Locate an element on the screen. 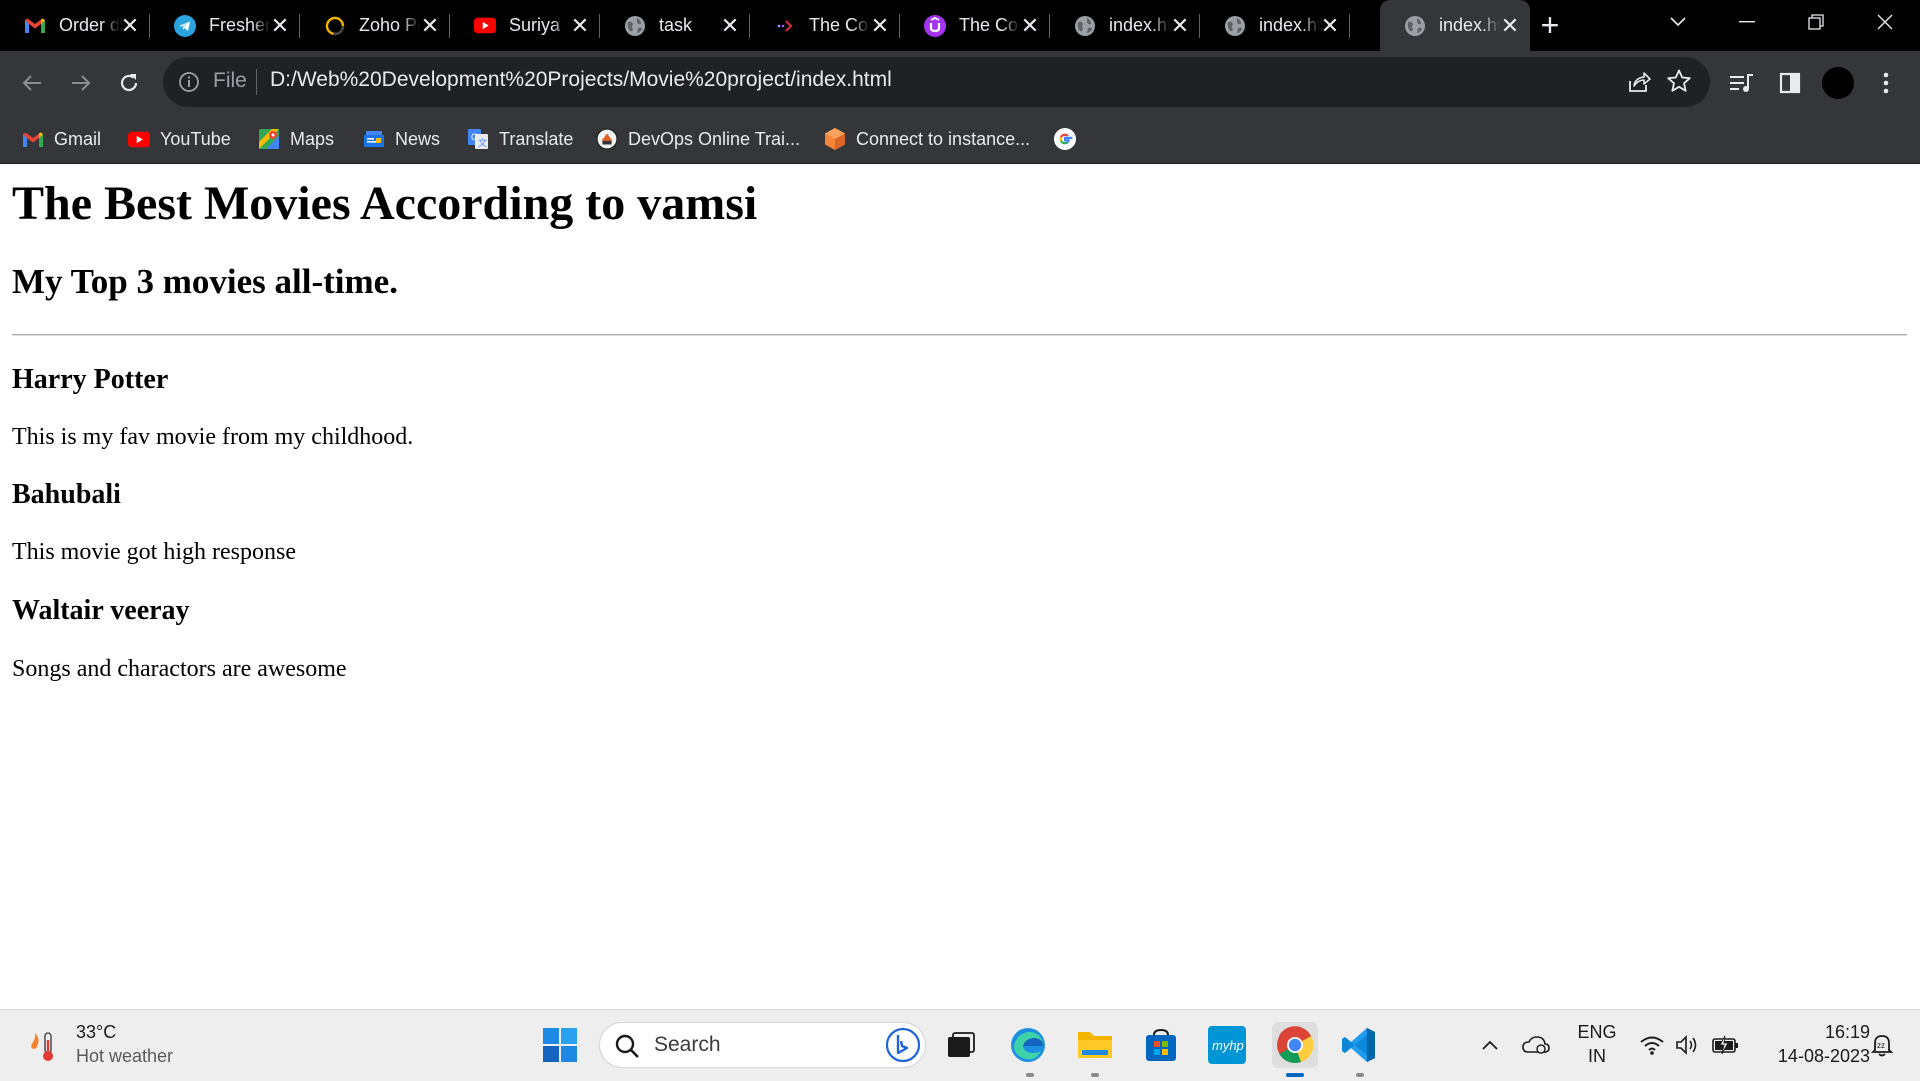 The width and height of the screenshot is (1920, 1081). menu-button is located at coordinates (1886, 83).